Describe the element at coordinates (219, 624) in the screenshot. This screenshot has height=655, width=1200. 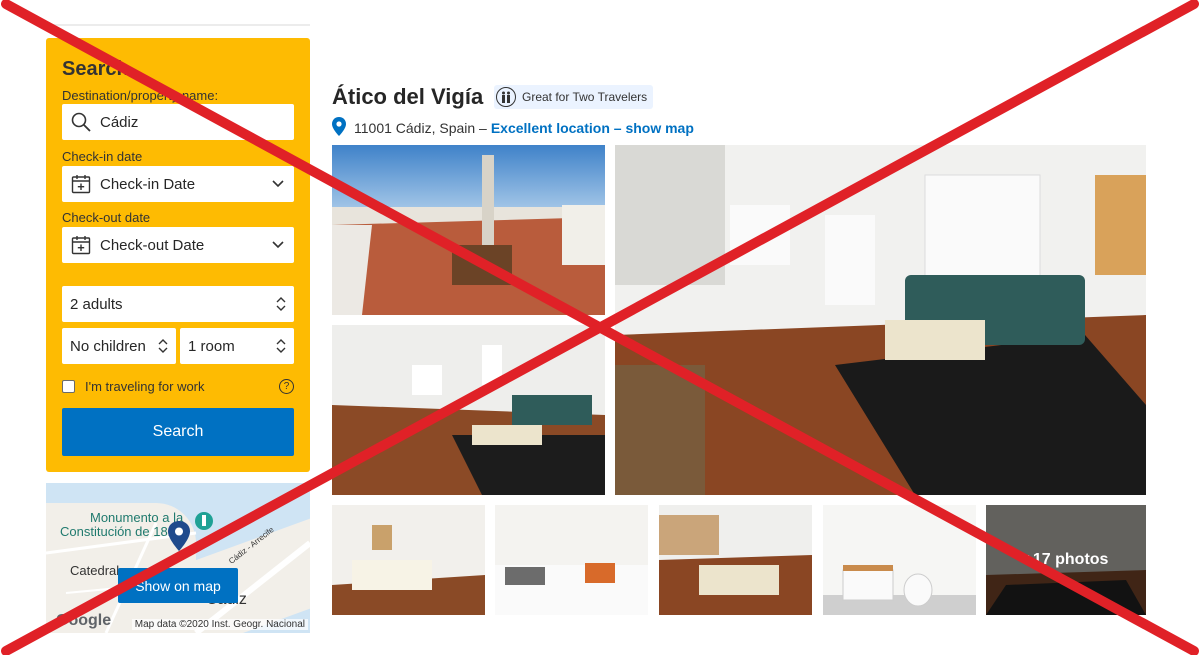
I see `map-attribution: Map data ©2020 Inst. Geogr. Nacional` at that location.